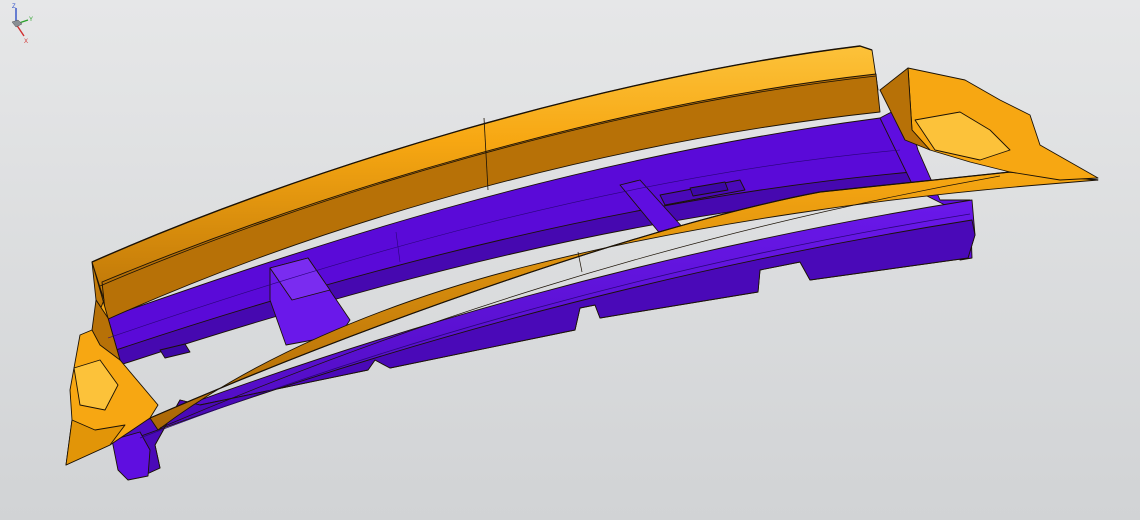 The image size is (1140, 520). What do you see at coordinates (31, 20) in the screenshot?
I see `triad-label-y: Y` at bounding box center [31, 20].